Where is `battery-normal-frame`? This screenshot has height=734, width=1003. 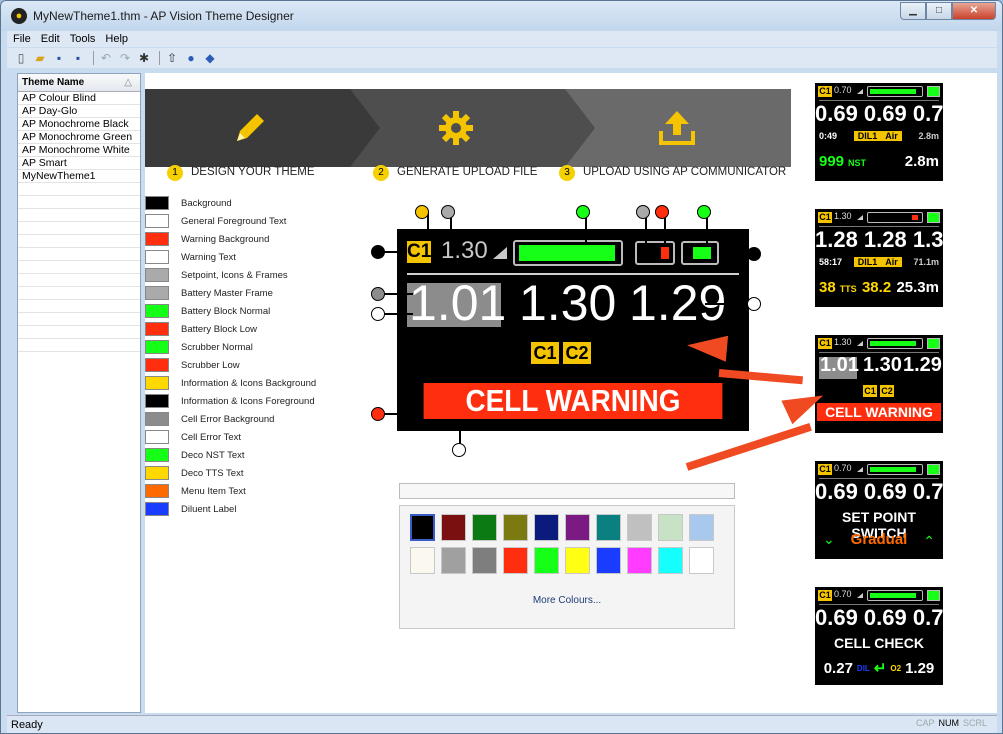
battery-normal-frame is located at coordinates (700, 253).